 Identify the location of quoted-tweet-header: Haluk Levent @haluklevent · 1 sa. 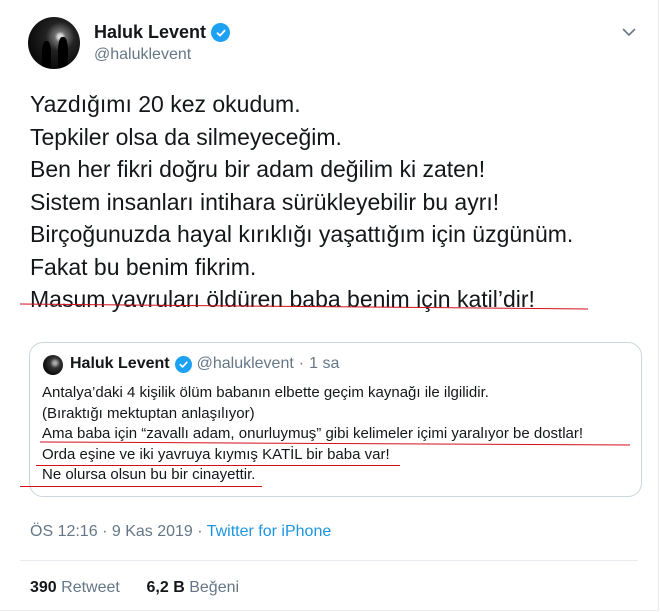
(204, 364).